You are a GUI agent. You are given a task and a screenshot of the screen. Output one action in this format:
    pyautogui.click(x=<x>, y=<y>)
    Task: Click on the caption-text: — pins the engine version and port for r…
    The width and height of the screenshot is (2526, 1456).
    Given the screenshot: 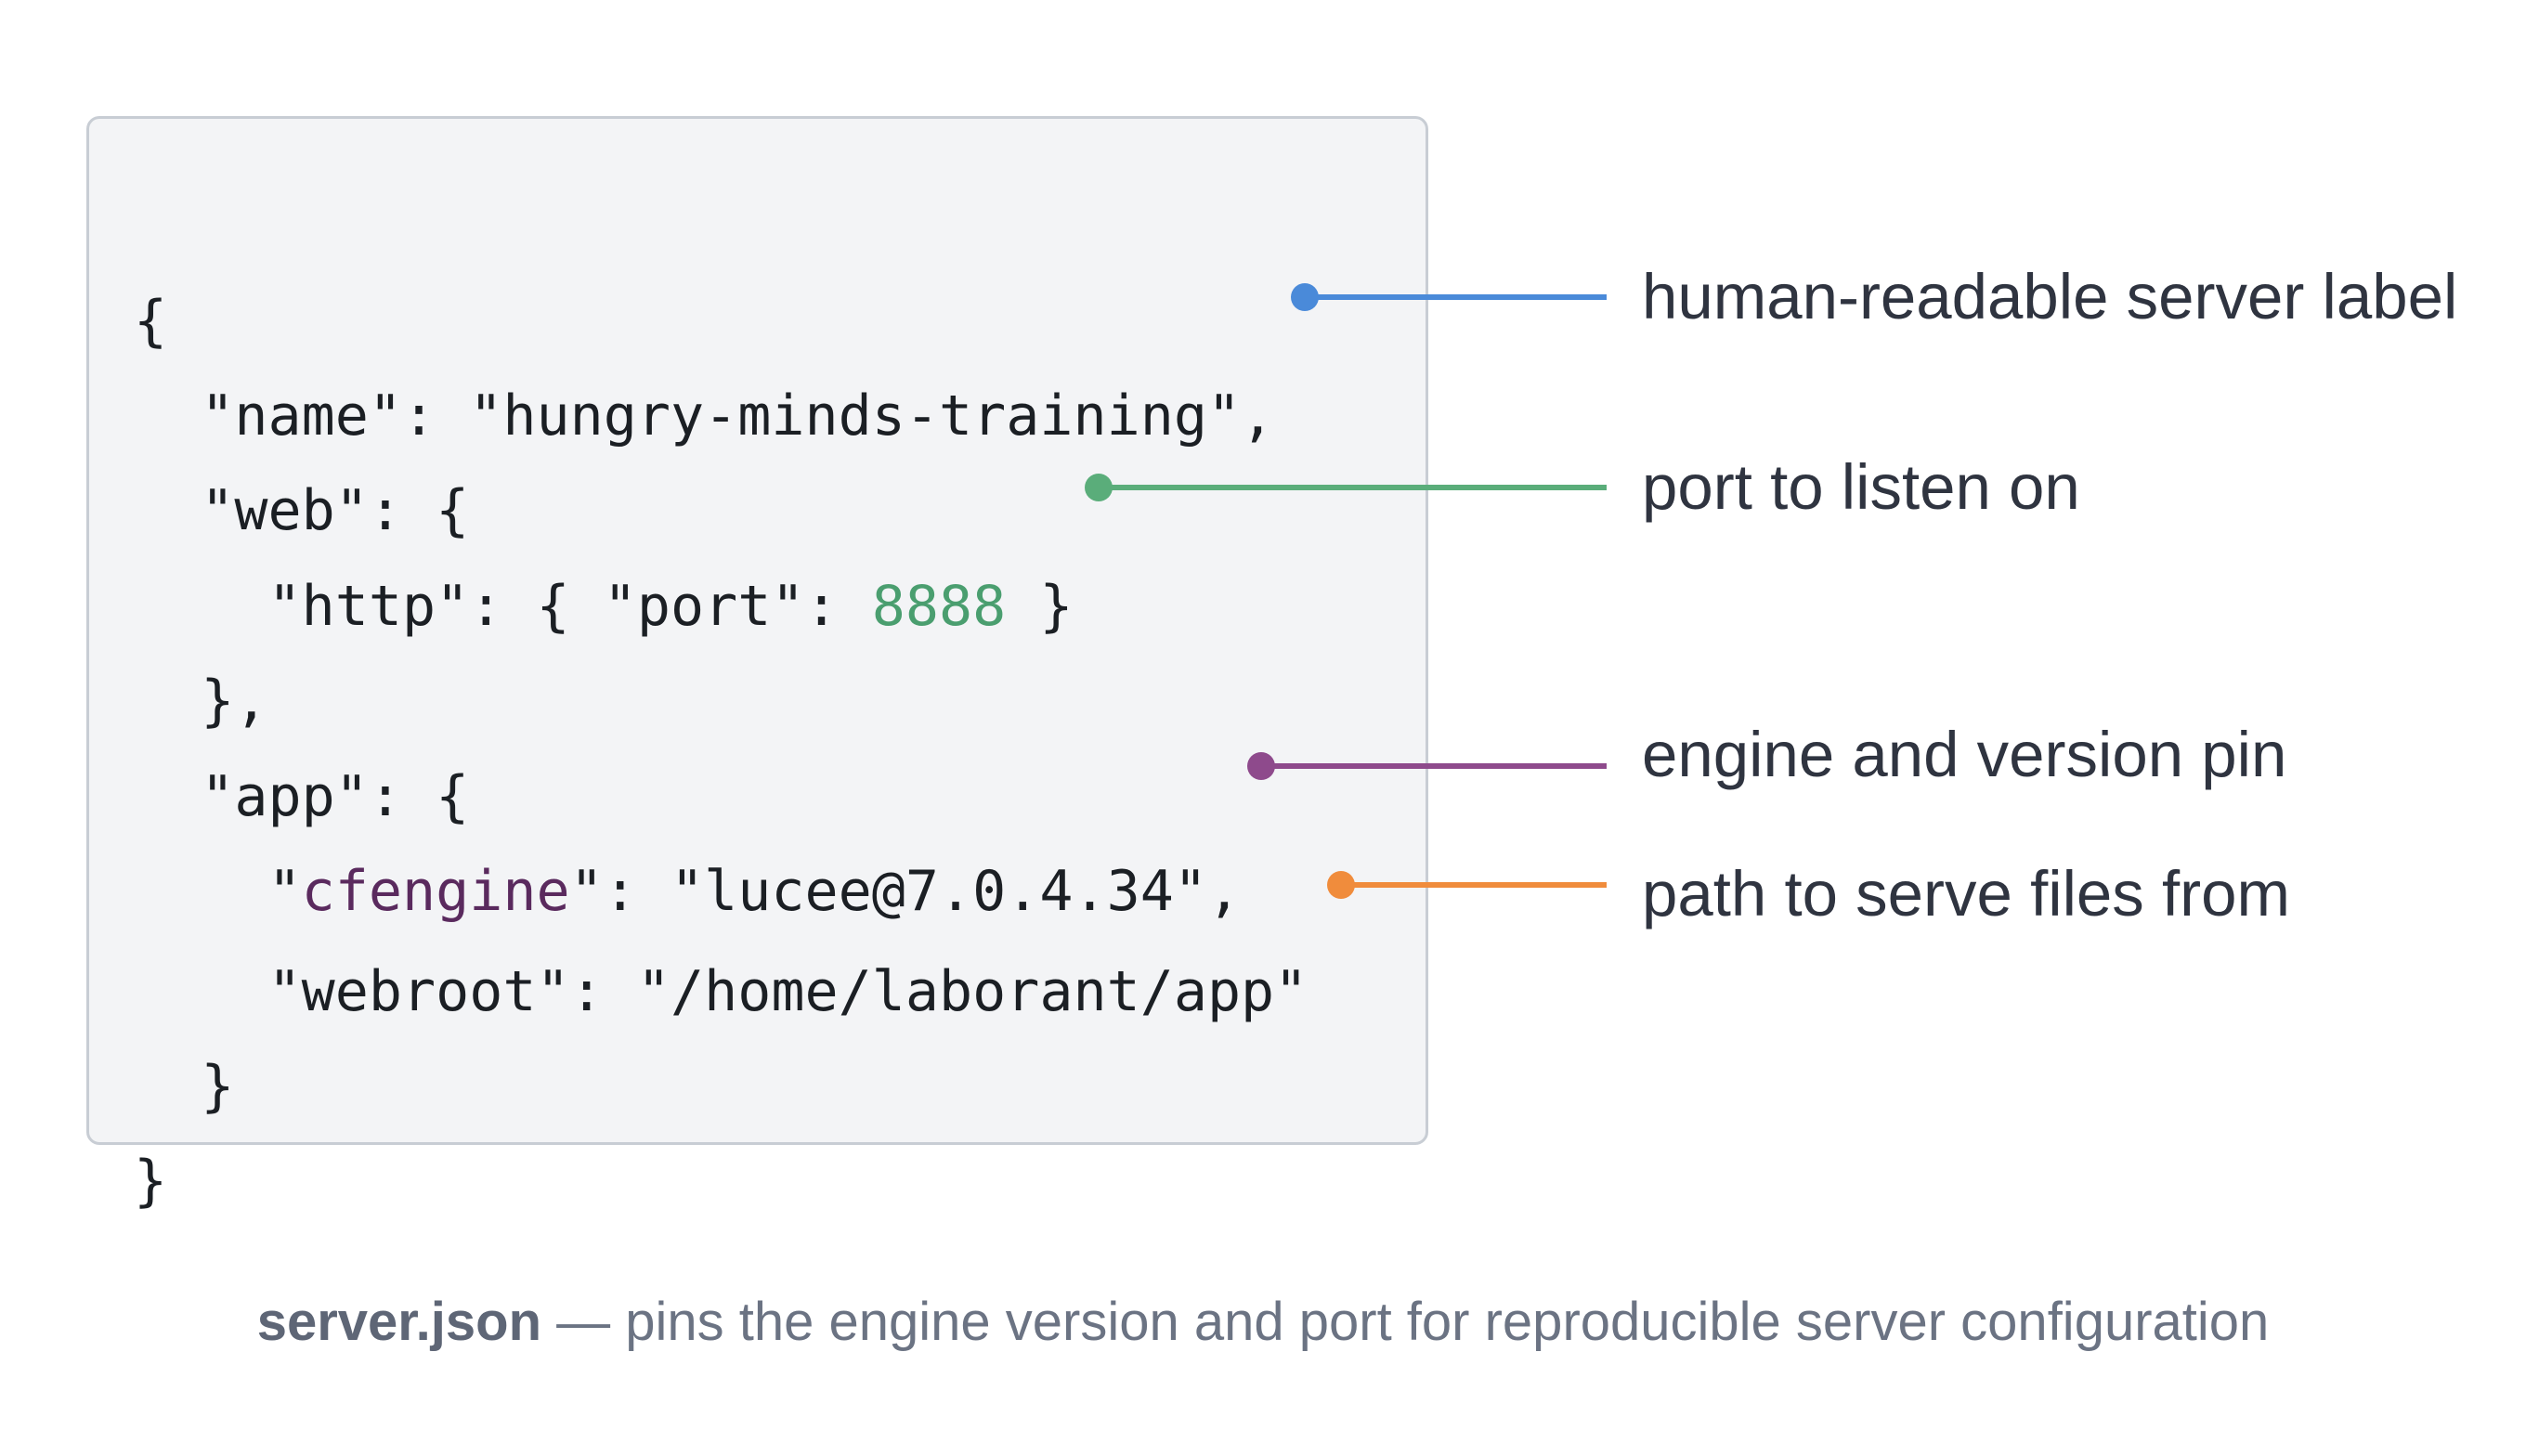 What is the action you would take?
    pyautogui.click(x=1405, y=1322)
    